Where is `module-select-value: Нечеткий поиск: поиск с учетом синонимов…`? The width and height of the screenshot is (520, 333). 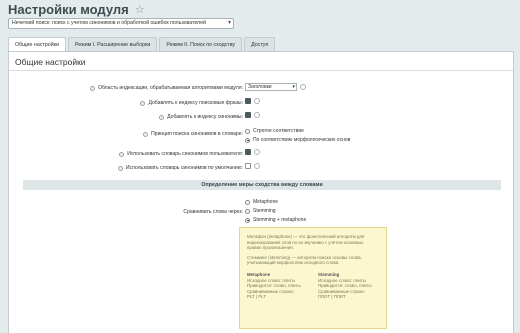 module-select-value: Нечеткий поиск: поиск с учетом синонимов… is located at coordinates (109, 23).